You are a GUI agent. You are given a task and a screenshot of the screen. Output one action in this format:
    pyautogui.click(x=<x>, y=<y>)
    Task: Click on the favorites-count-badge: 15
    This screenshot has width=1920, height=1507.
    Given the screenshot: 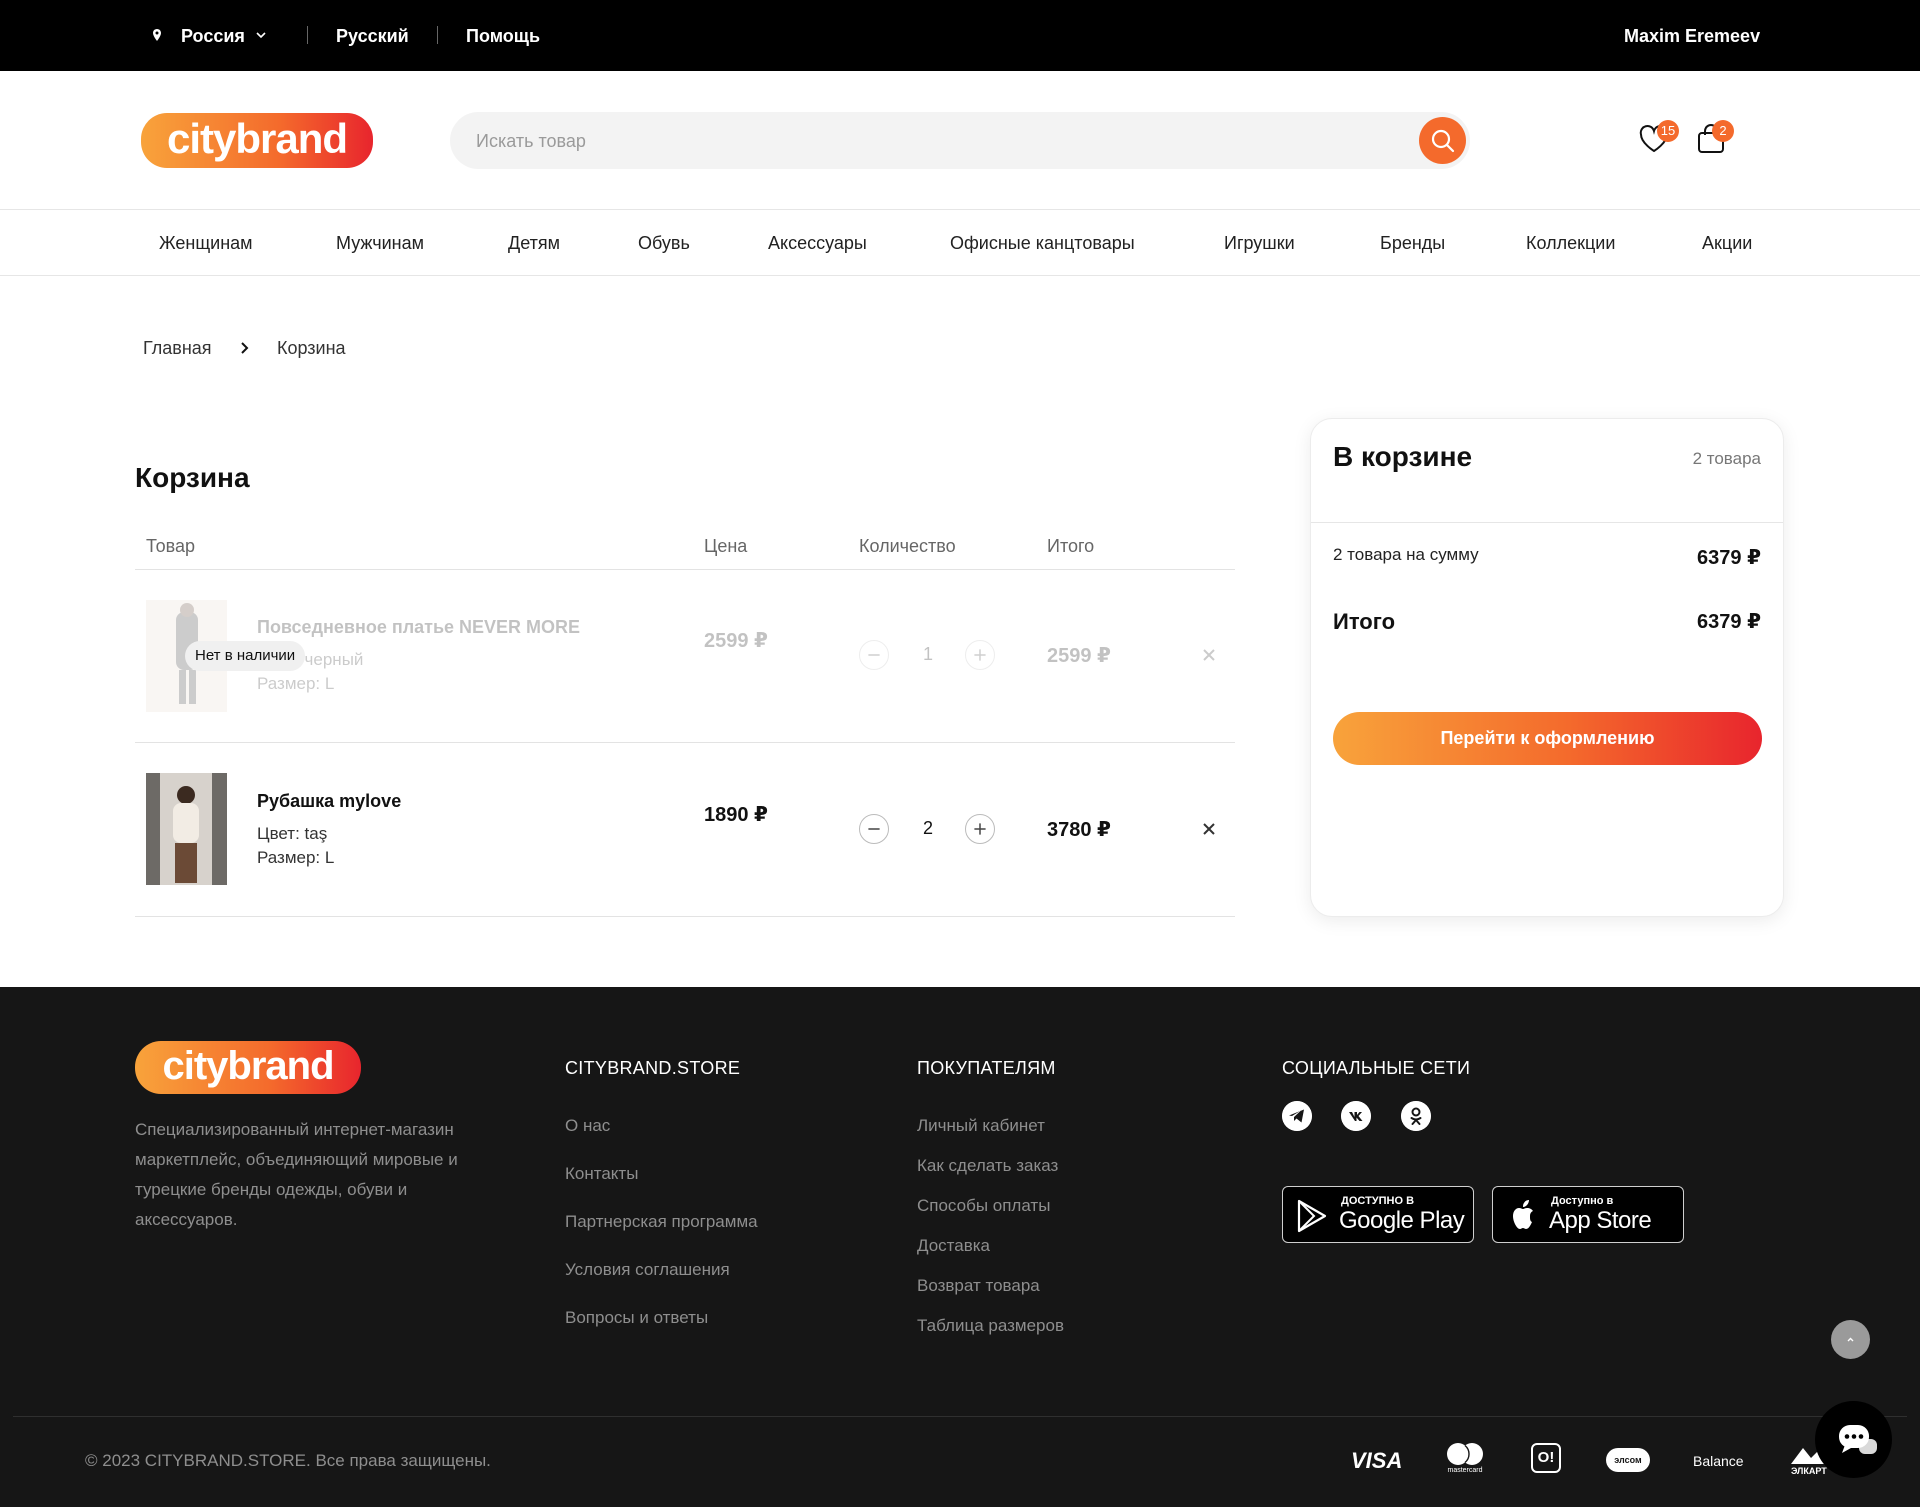 What is the action you would take?
    pyautogui.click(x=1668, y=131)
    